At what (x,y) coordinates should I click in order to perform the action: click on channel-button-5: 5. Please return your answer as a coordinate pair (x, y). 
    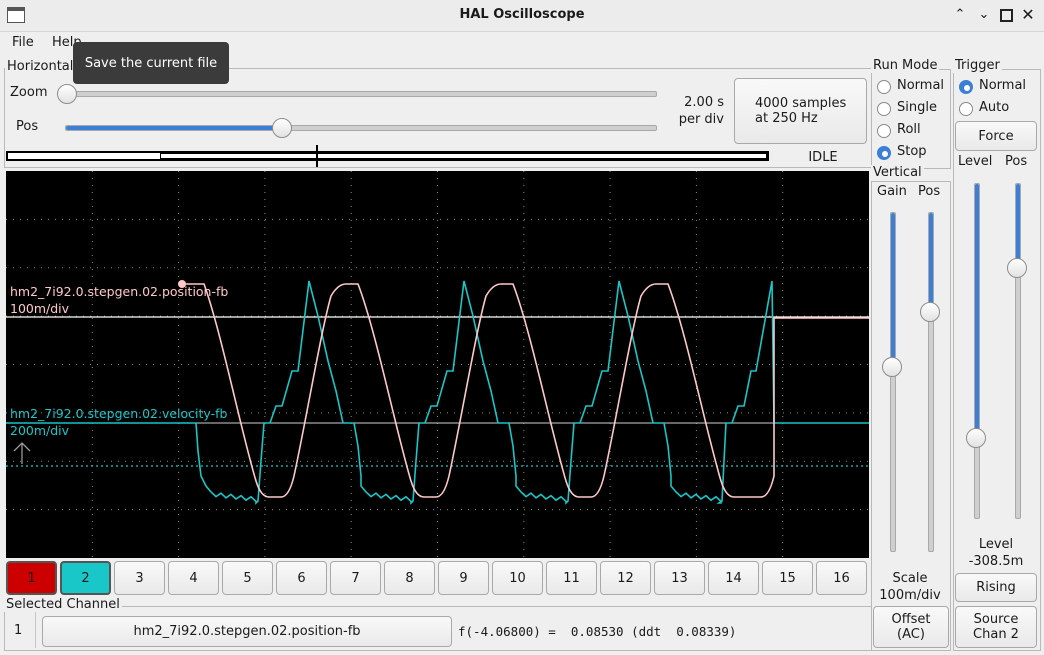
    Looking at the image, I should click on (247, 578).